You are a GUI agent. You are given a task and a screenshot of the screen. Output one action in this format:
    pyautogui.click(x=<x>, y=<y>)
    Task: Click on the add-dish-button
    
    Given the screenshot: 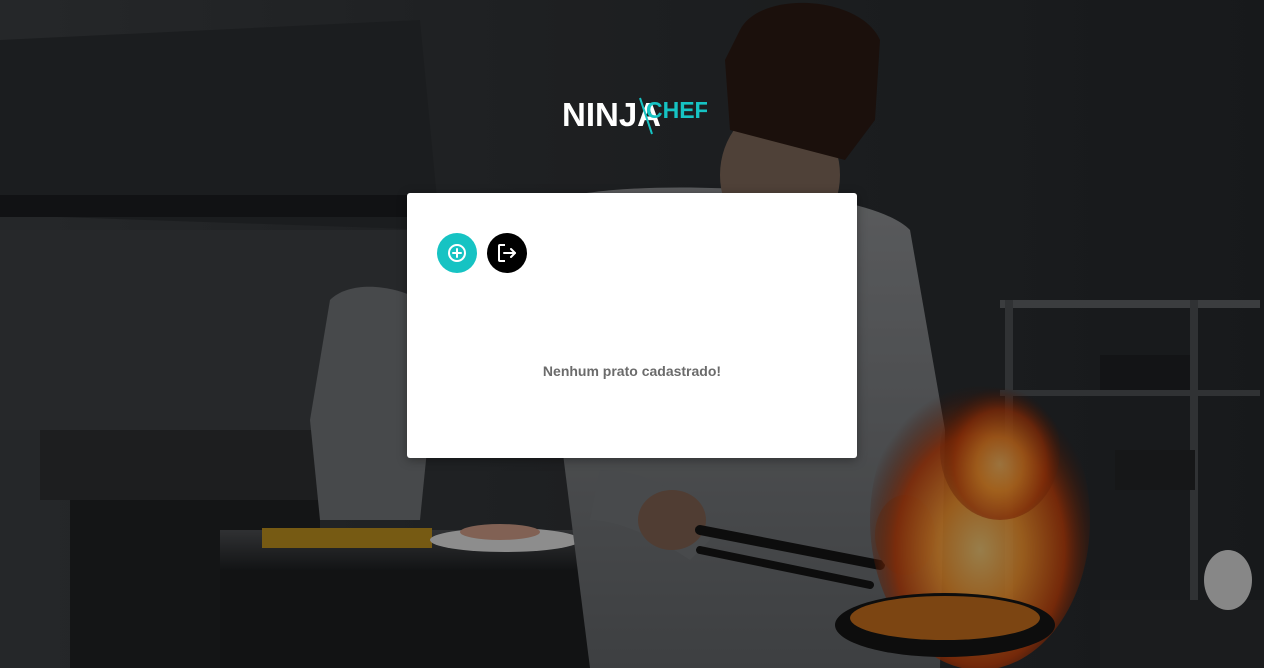 What is the action you would take?
    pyautogui.click(x=457, y=253)
    